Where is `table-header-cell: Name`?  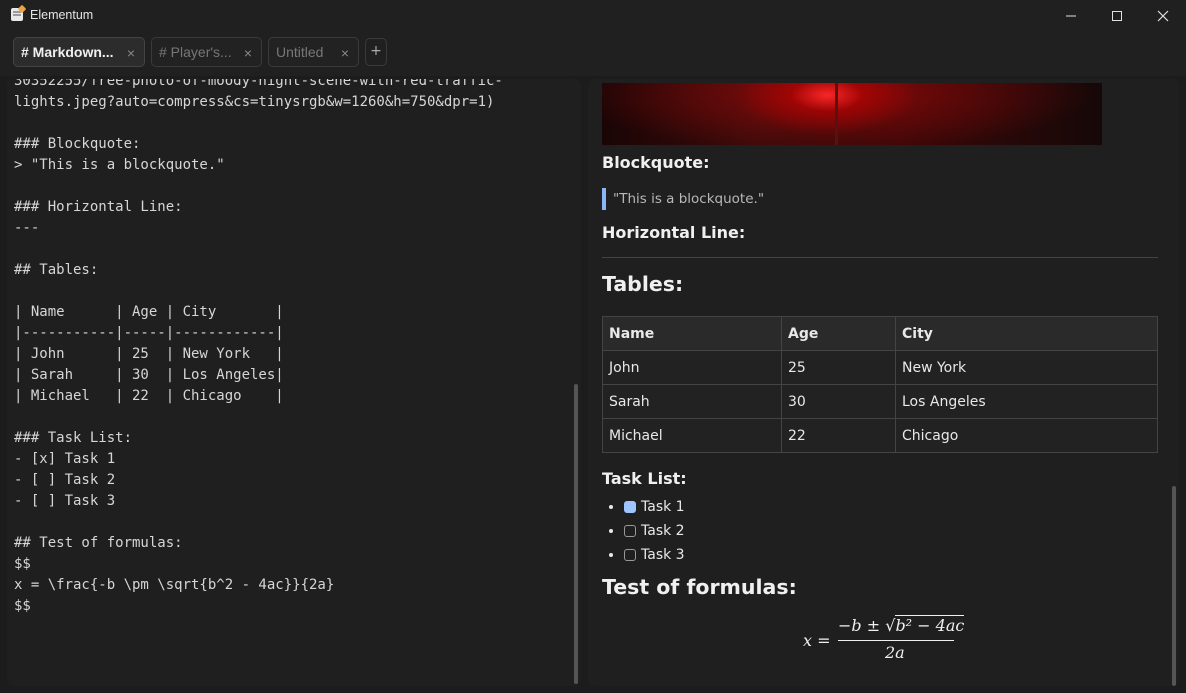 table-header-cell: Name is located at coordinates (692, 333).